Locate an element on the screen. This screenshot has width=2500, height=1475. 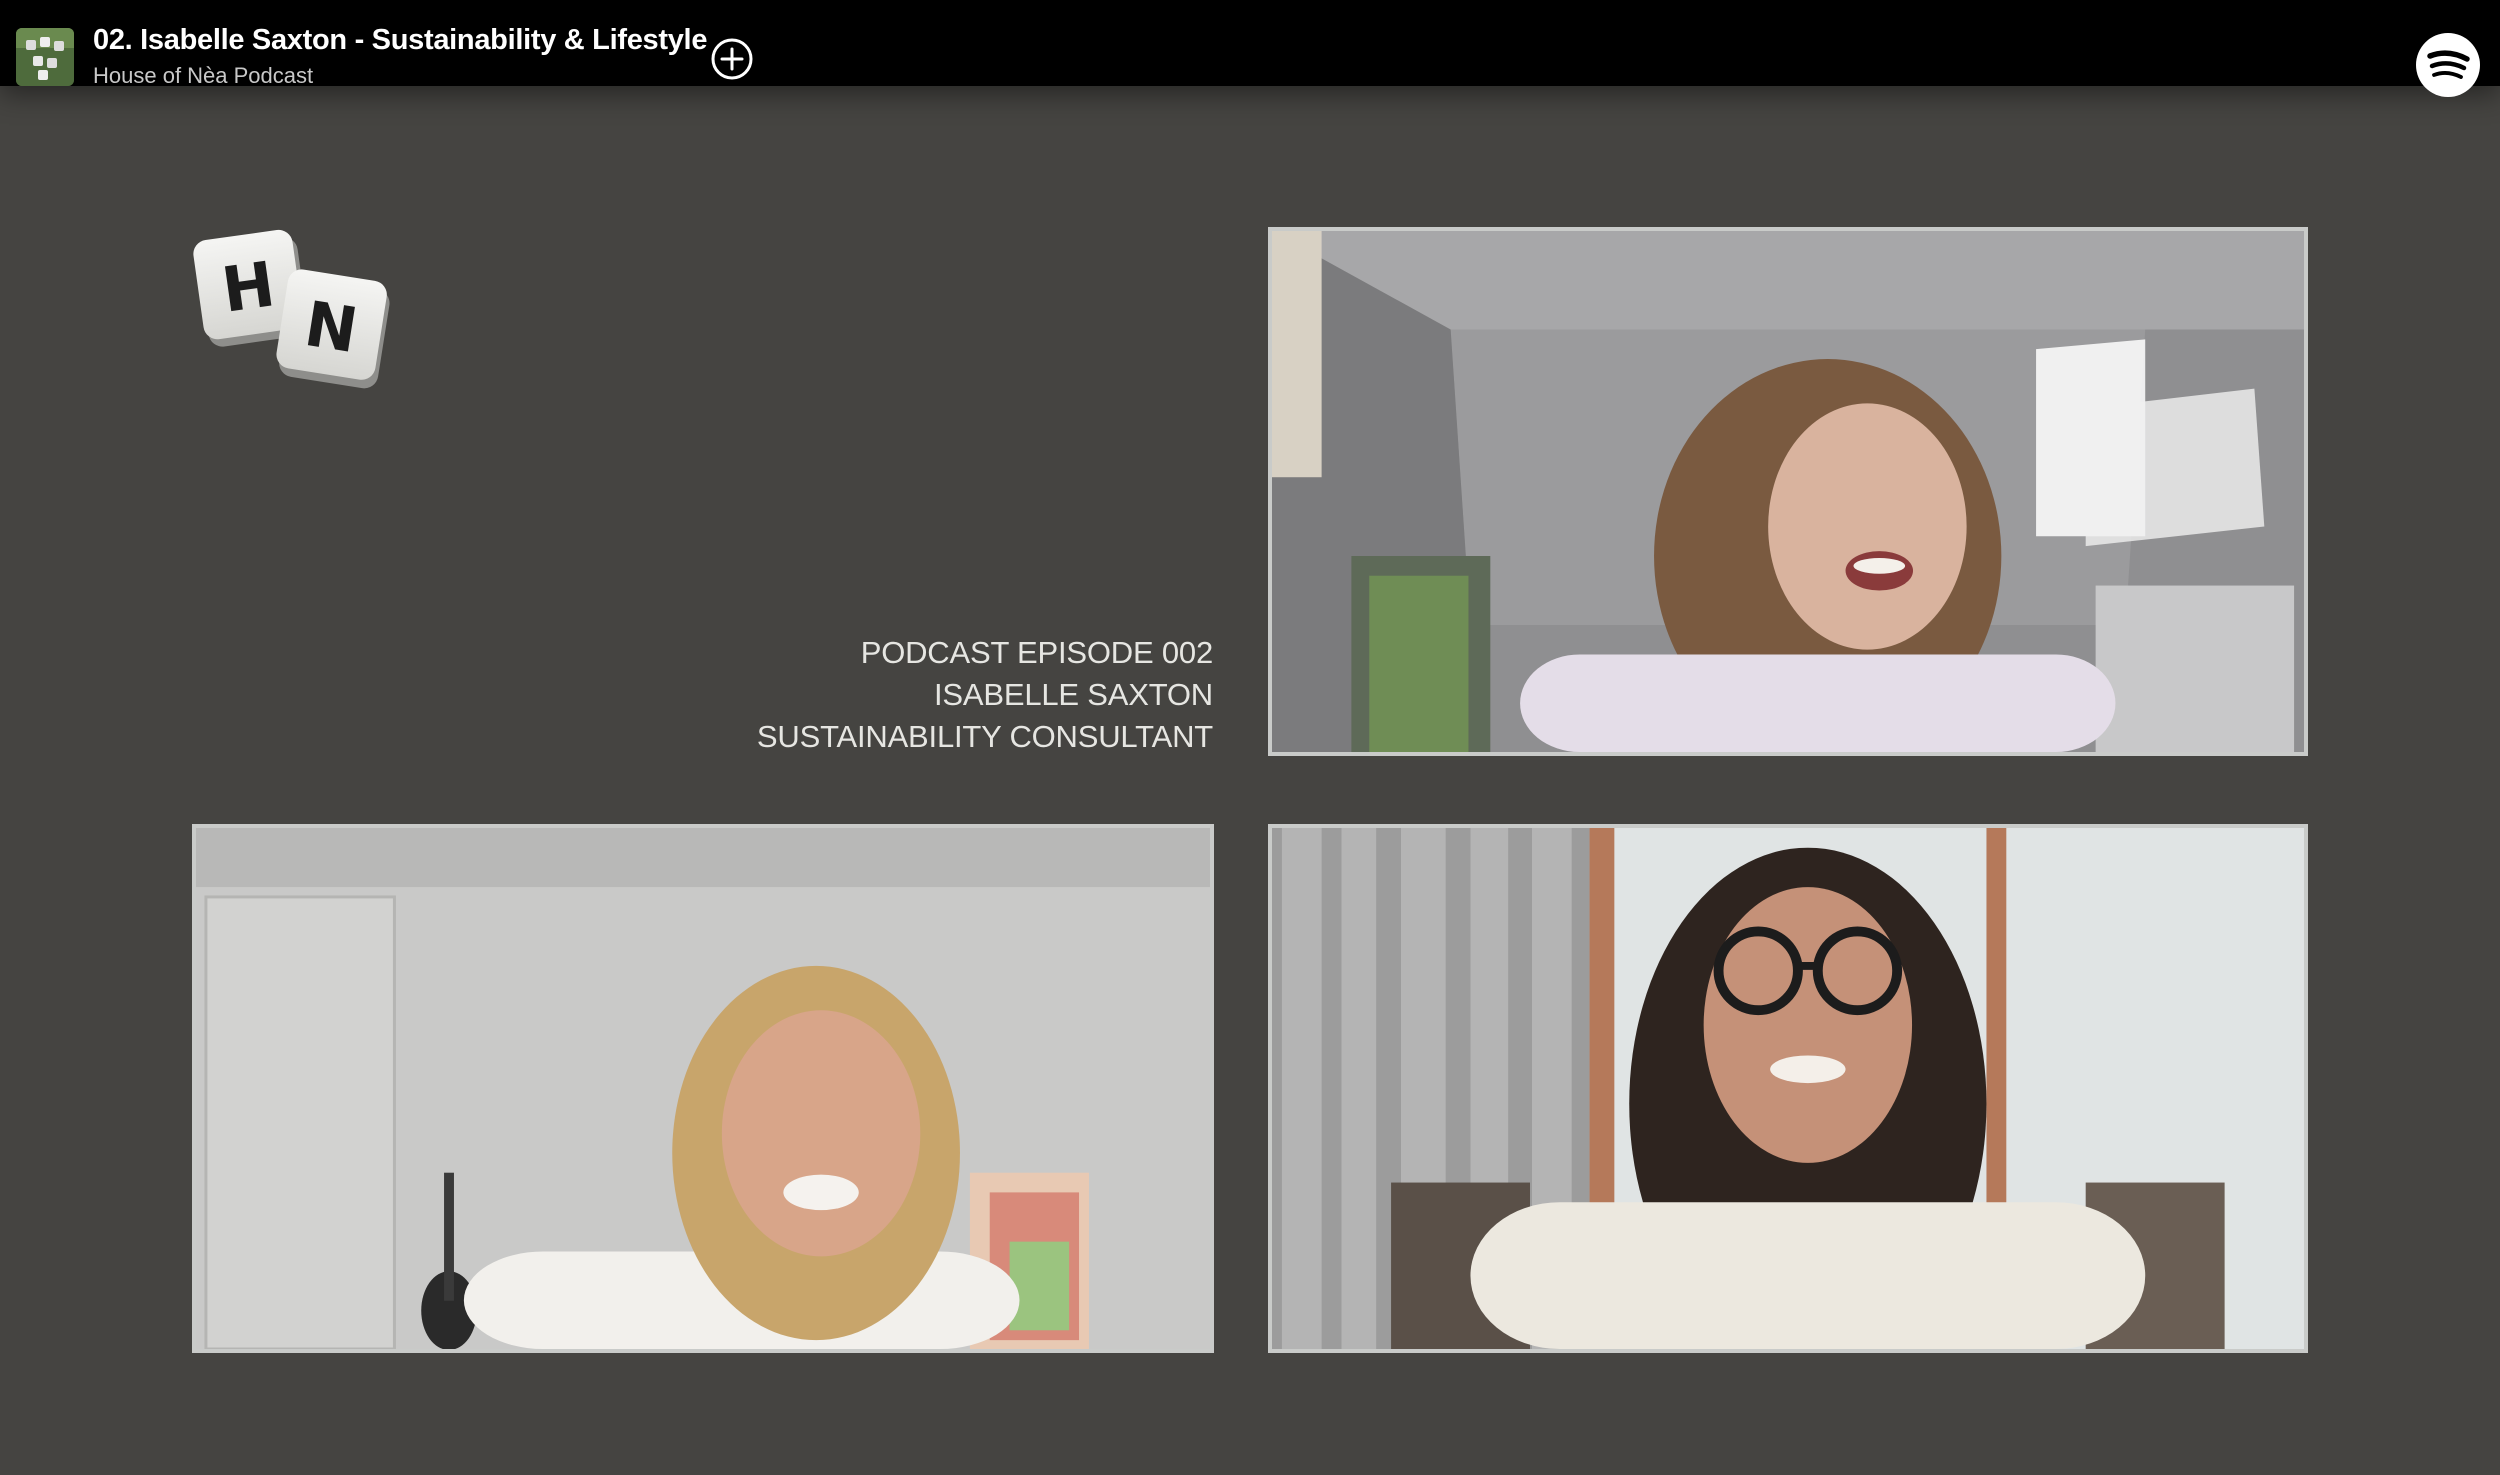
guest-video-frame is located at coordinates (1788, 491).